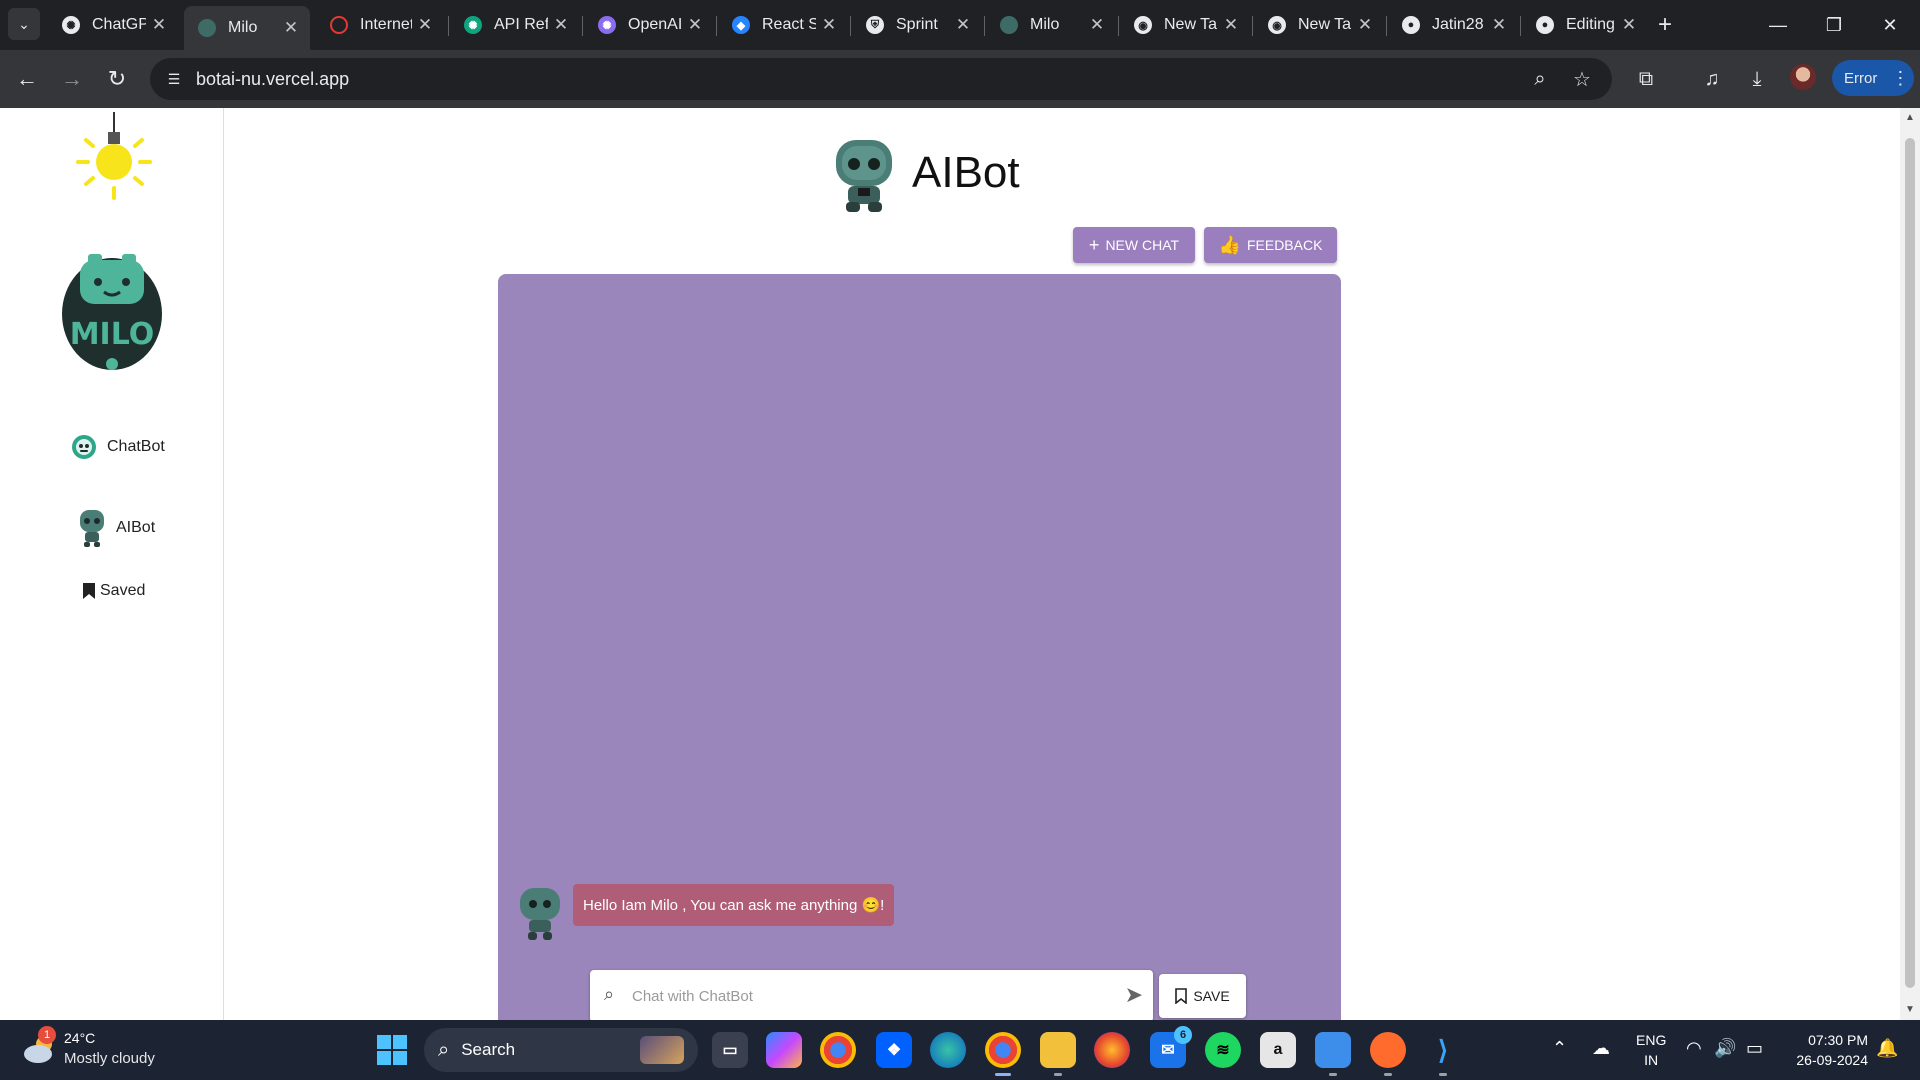 The height and width of the screenshot is (1080, 1920). Describe the element at coordinates (1202, 996) in the screenshot. I see `save-button: SAVE` at that location.